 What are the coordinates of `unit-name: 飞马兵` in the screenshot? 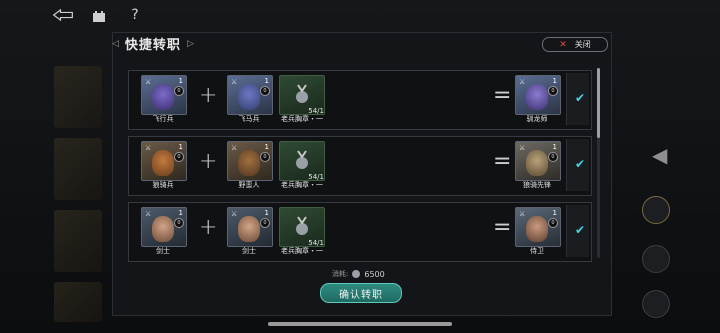 It's located at (249, 119).